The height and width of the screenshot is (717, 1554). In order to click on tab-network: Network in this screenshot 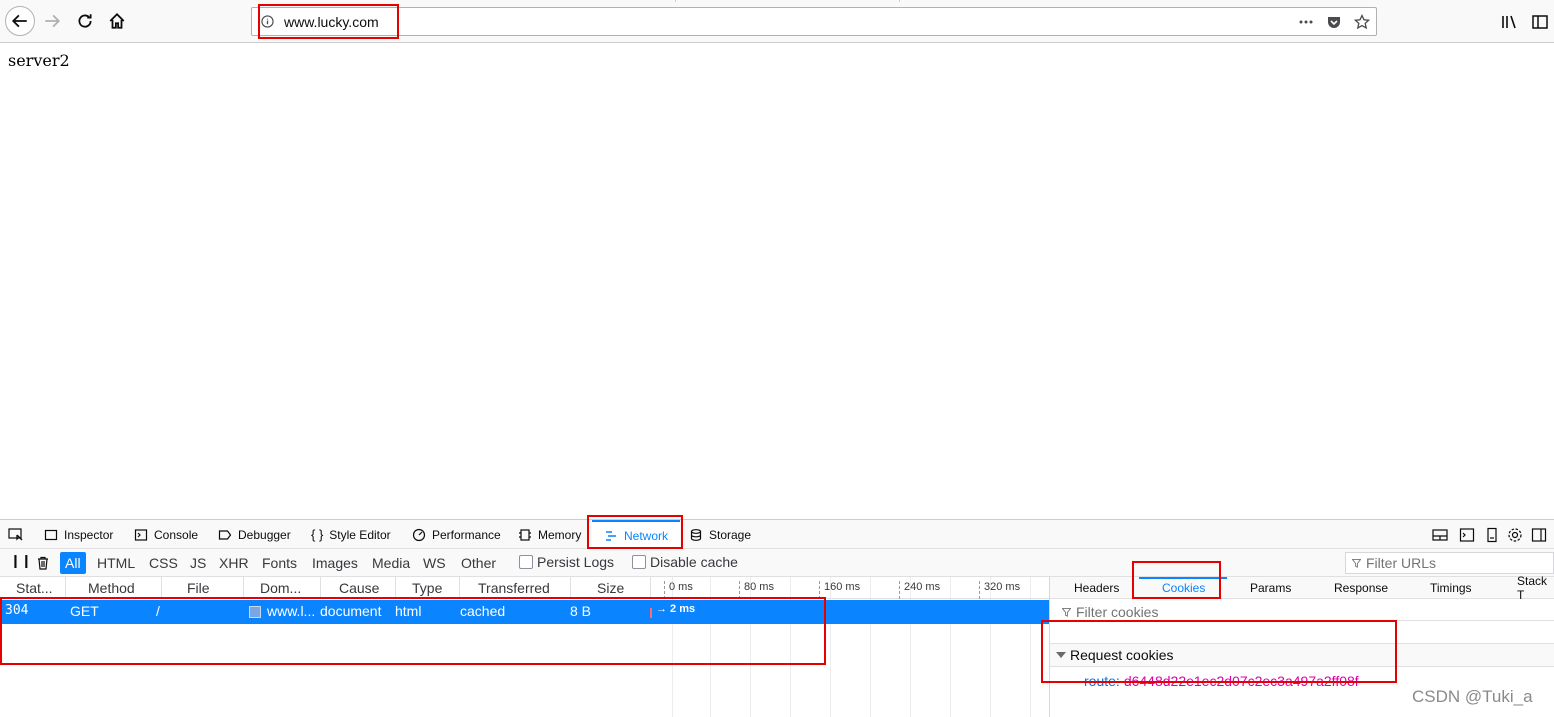, I will do `click(636, 534)`.